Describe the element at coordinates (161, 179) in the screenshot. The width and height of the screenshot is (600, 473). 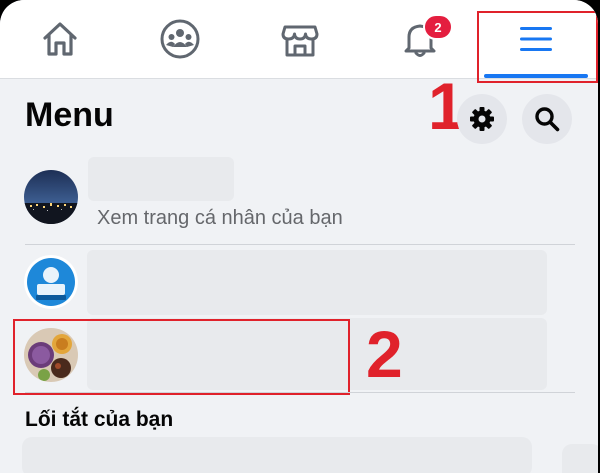
I see `profile-name-redacted` at that location.